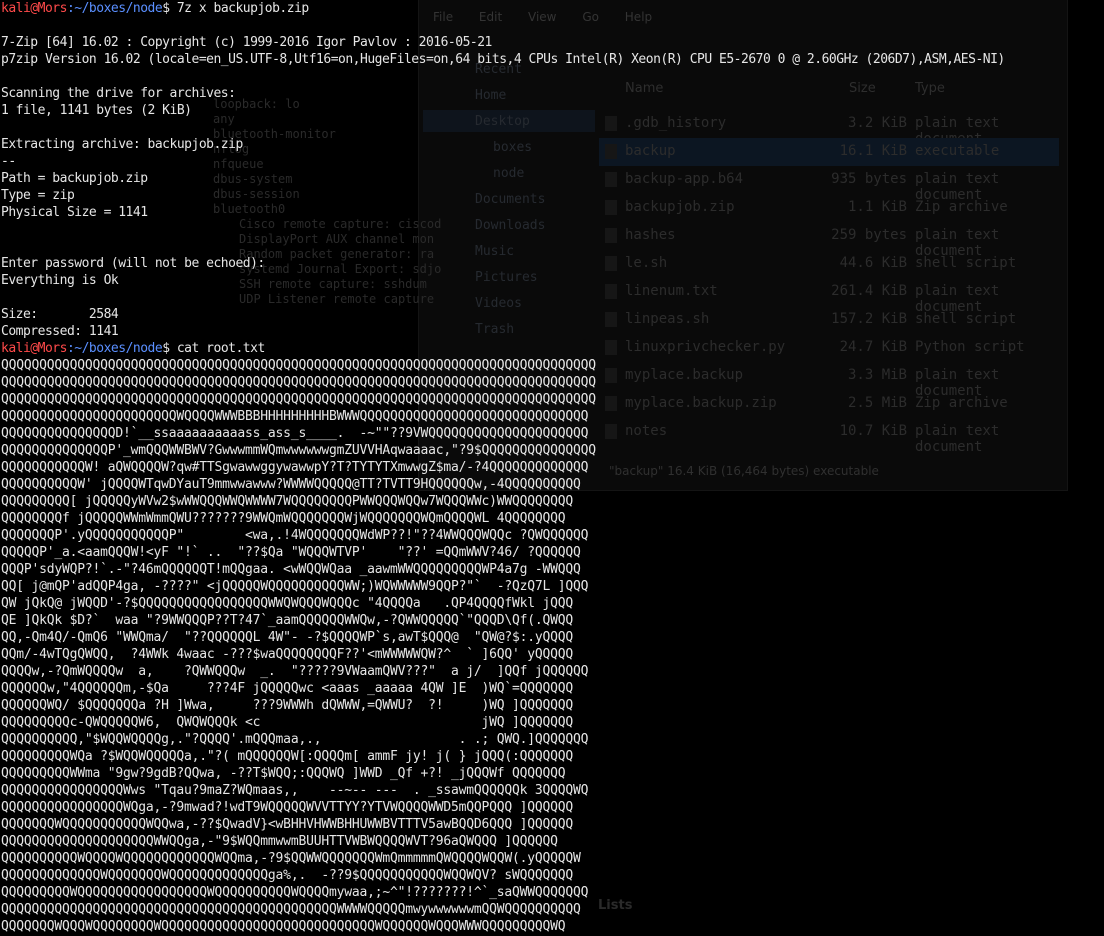 Image resolution: width=1104 pixels, height=936 pixels. What do you see at coordinates (118, 93) in the screenshot?
I see `terminal-output-line: Scanning the drive for archives:` at bounding box center [118, 93].